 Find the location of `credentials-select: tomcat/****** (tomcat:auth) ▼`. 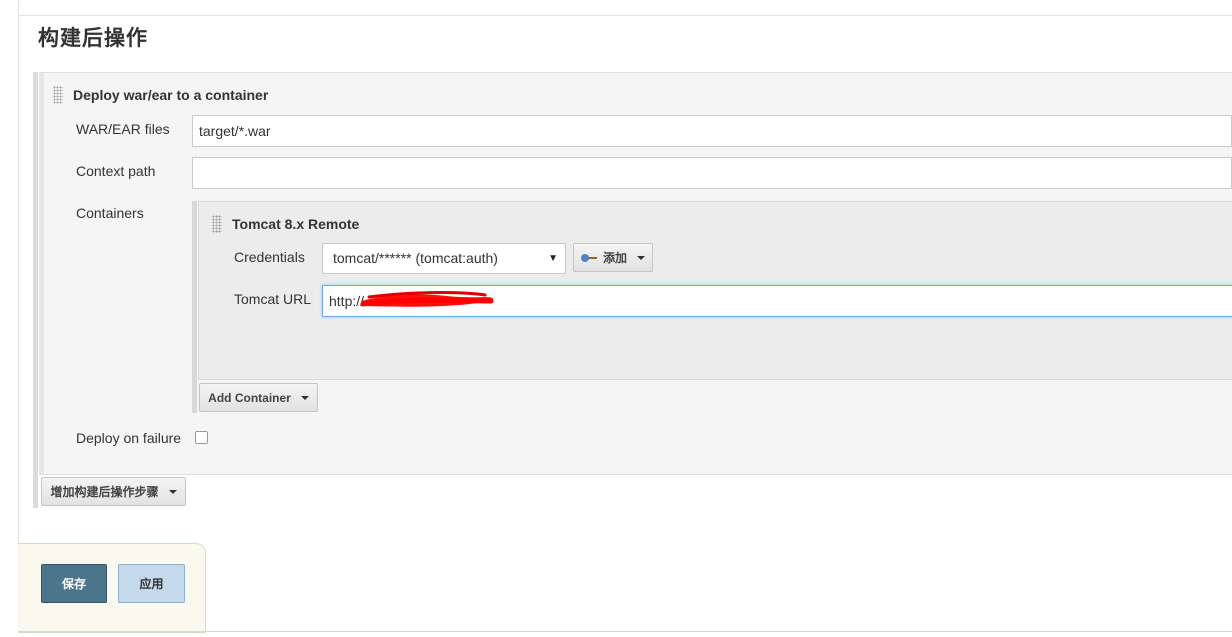

credentials-select: tomcat/****** (tomcat:auth) ▼ is located at coordinates (444, 258).